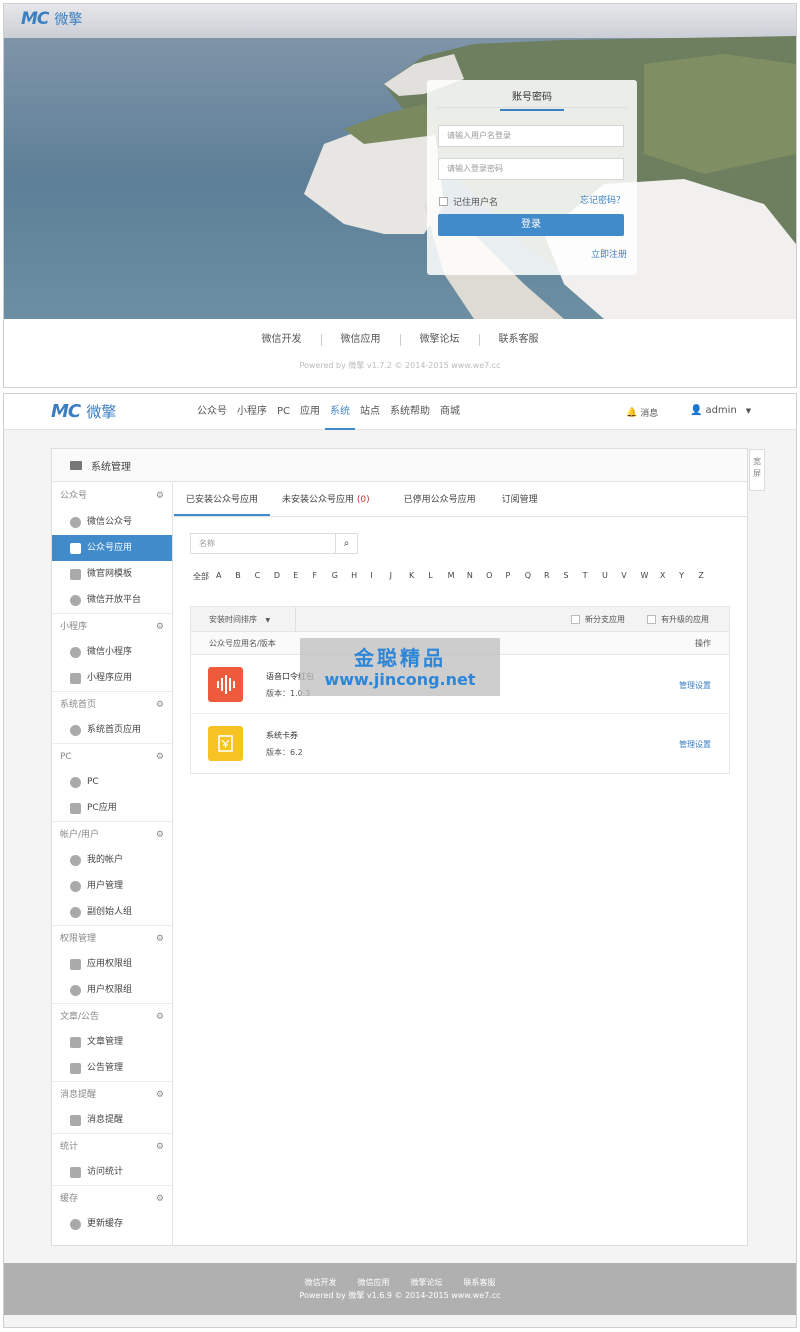  What do you see at coordinates (112, 574) in the screenshot?
I see `sidebar-item: 微官网模板` at bounding box center [112, 574].